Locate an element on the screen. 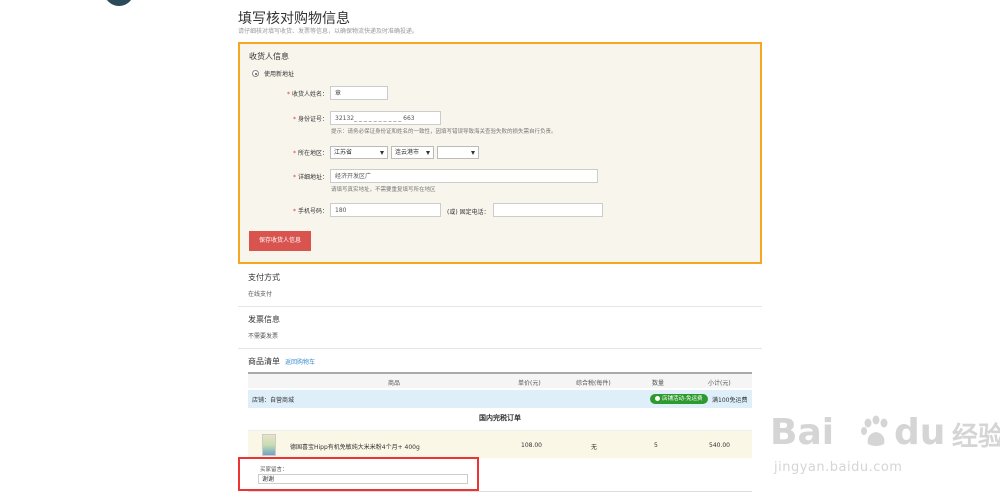  site-logo is located at coordinates (135, 5).